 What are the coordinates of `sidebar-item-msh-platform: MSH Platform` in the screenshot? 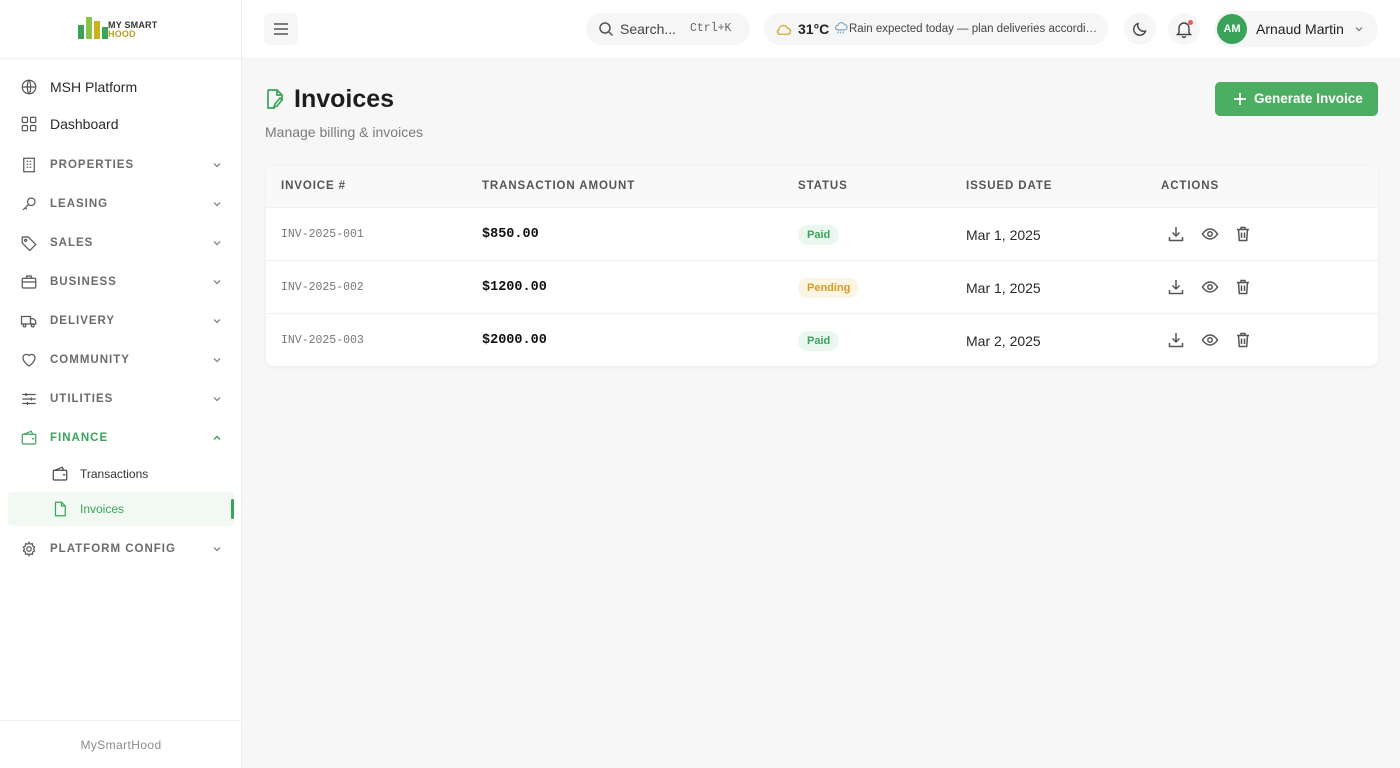 It's located at (121, 87).